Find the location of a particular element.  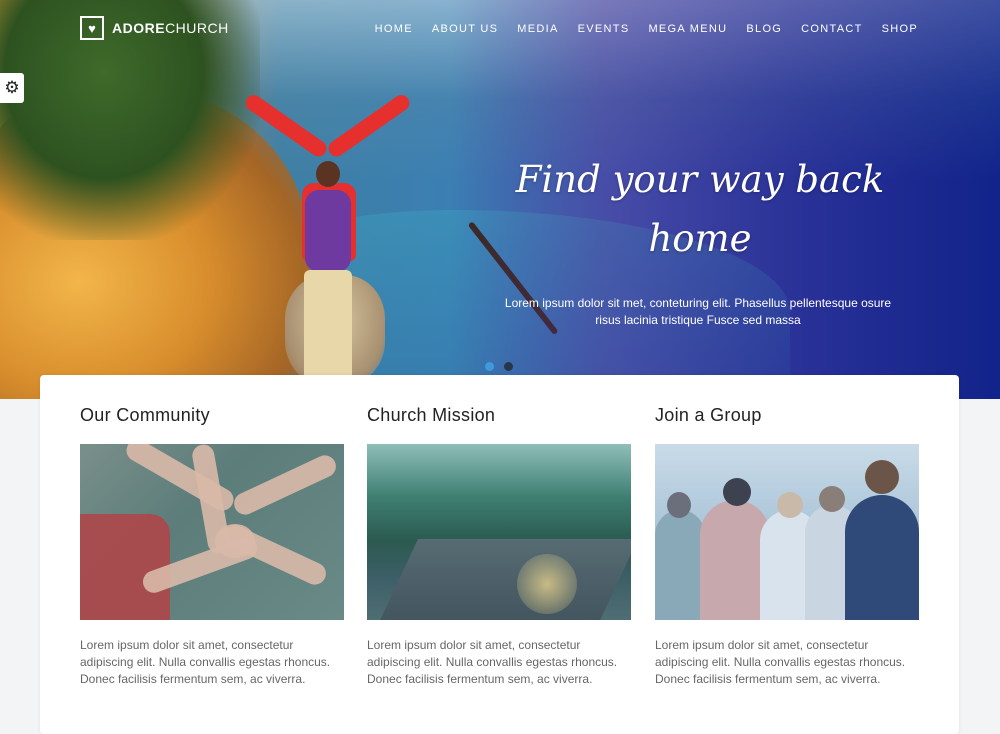

nav-contact: CONTACT is located at coordinates (831, 29).